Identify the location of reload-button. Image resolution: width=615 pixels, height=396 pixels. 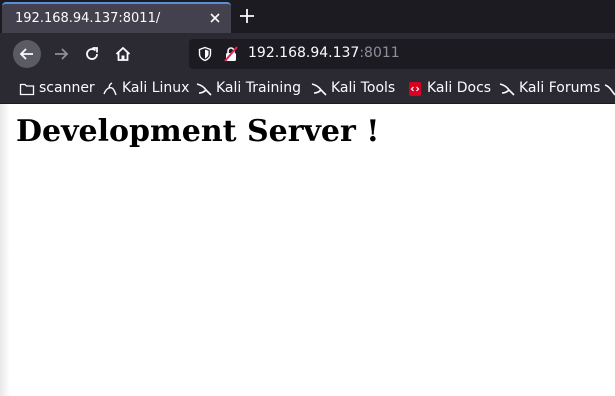
(92, 54).